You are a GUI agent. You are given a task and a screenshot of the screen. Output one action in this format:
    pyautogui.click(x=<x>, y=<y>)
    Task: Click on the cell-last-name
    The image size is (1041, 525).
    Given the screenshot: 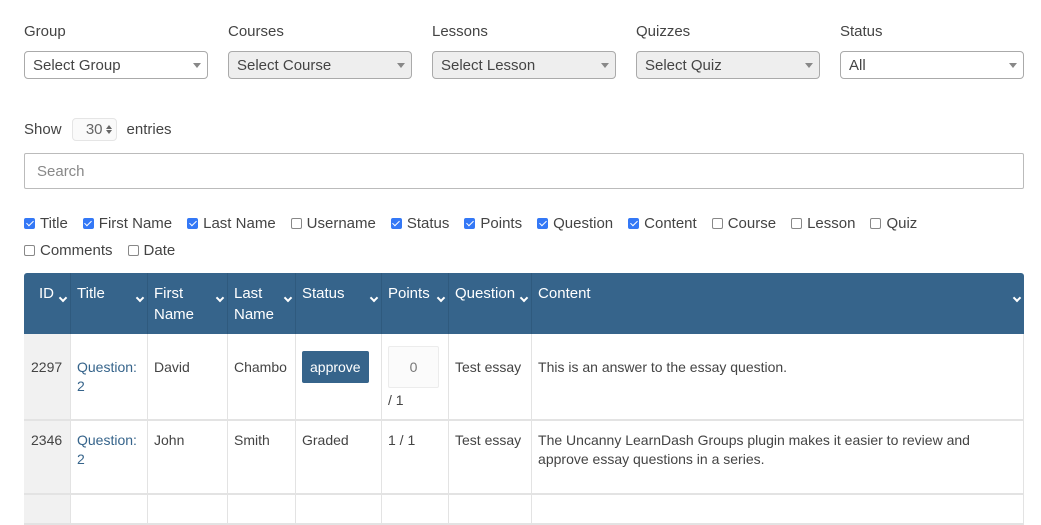 What is the action you would take?
    pyautogui.click(x=261, y=509)
    